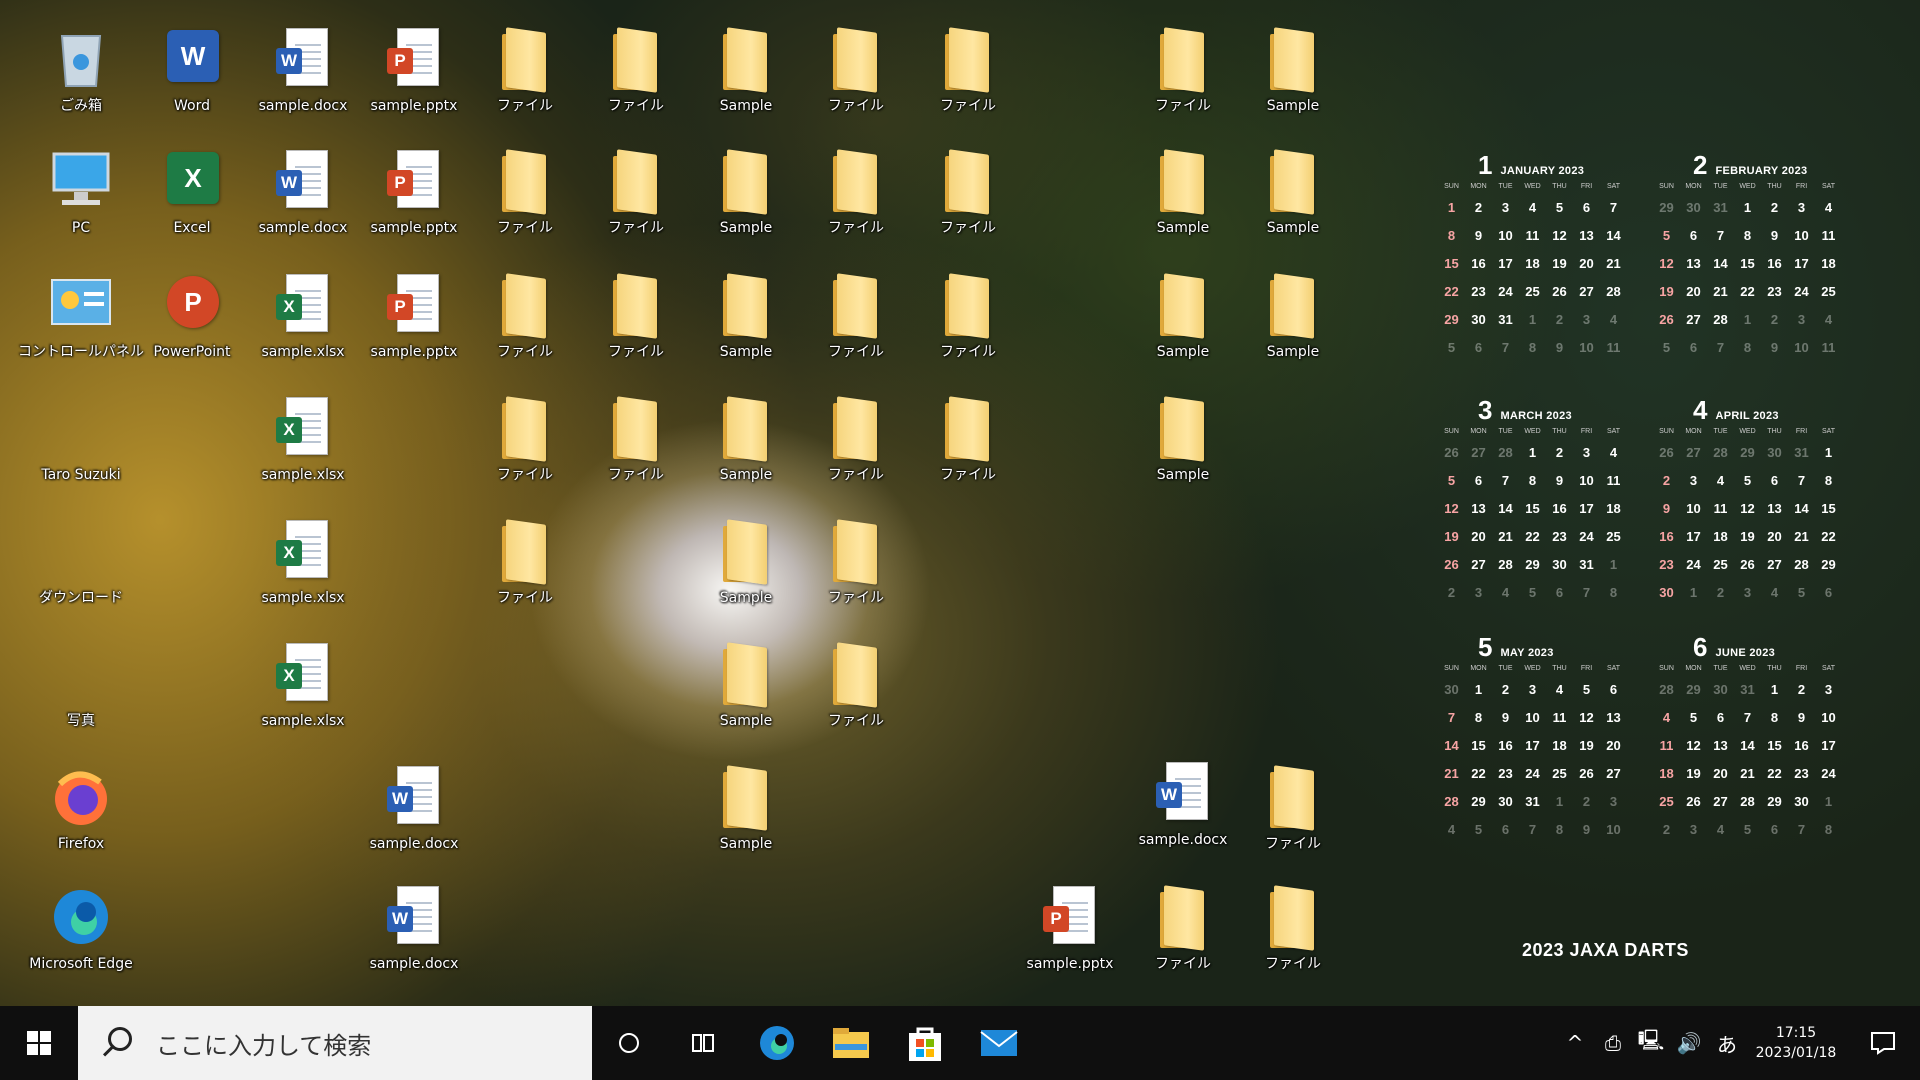 This screenshot has width=1920, height=1080. I want to click on user-folder-icon: Taro Suzuki, so click(81, 442).